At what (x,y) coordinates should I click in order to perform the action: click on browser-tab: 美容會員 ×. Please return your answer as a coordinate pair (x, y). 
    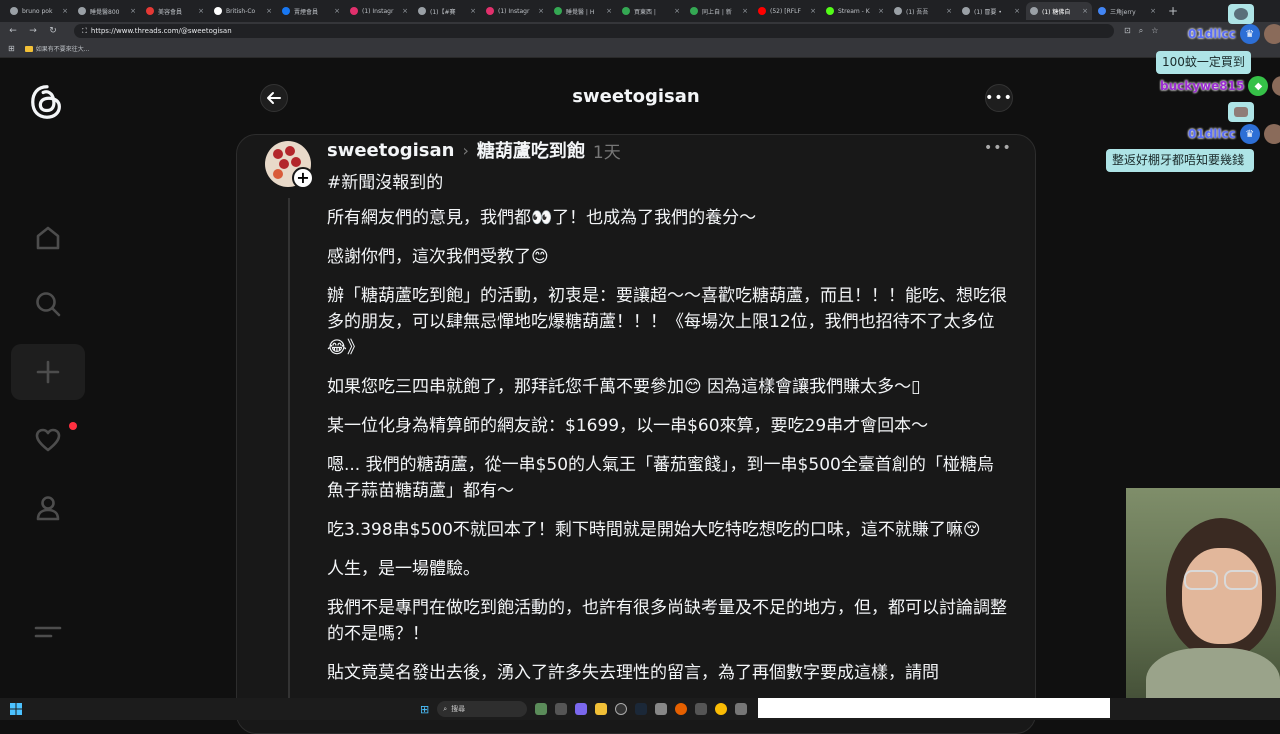
    Looking at the image, I should click on (175, 11).